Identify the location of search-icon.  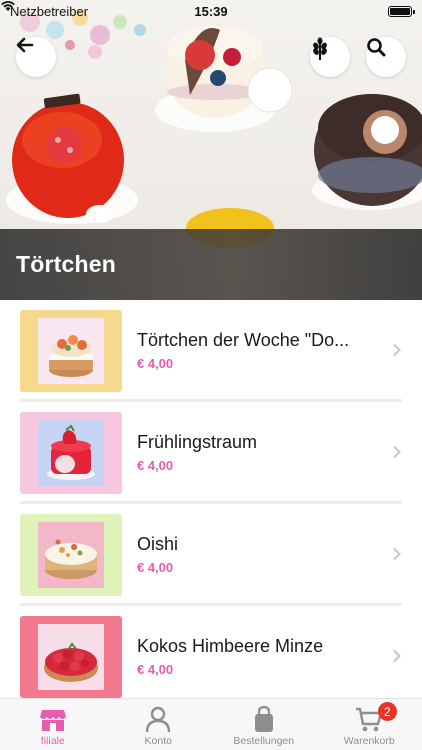
(376, 47).